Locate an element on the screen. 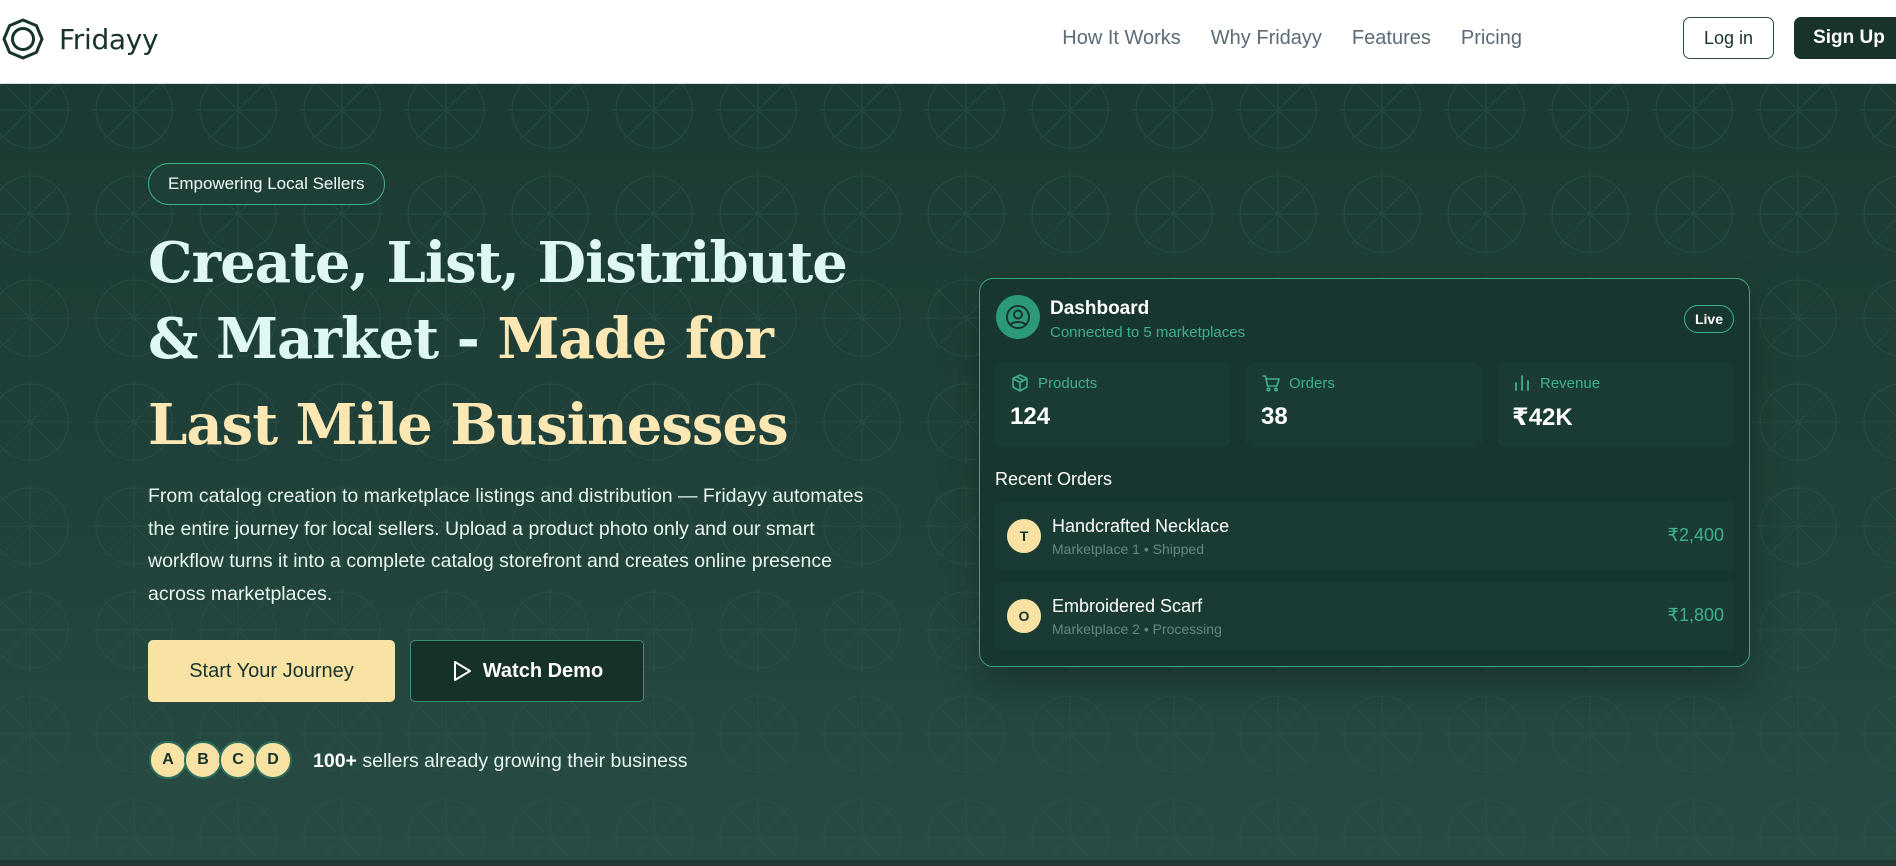 This screenshot has height=866, width=1896. stat-label: Revenue is located at coordinates (1570, 383).